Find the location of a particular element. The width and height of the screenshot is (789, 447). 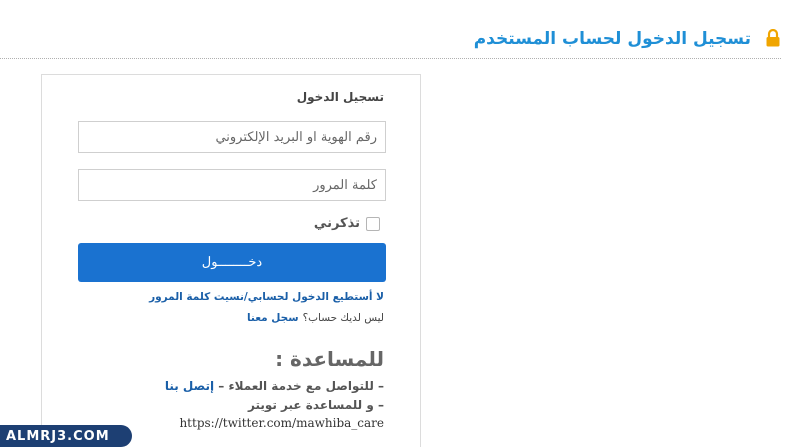

page-title: تسجيل الدخول لحساب المستخدم is located at coordinates (612, 39).